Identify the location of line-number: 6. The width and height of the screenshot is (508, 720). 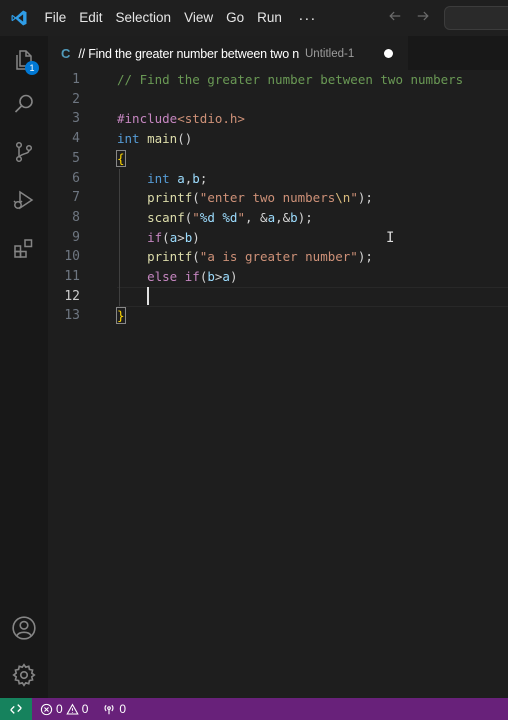
(76, 178).